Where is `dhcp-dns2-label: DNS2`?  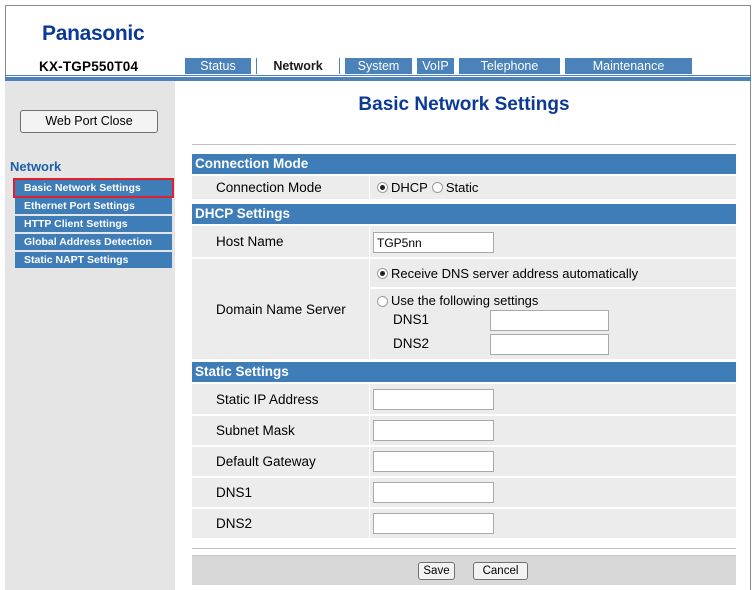
dhcp-dns2-label: DNS2 is located at coordinates (411, 343).